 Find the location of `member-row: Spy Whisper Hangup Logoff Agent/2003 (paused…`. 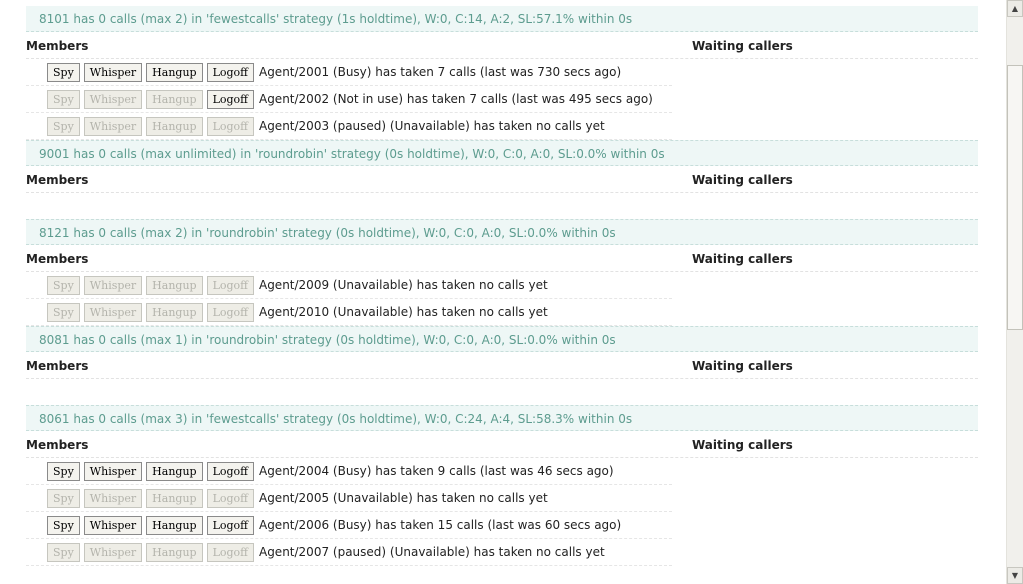

member-row: Spy Whisper Hangup Logoff Agent/2003 (paused… is located at coordinates (349, 126).